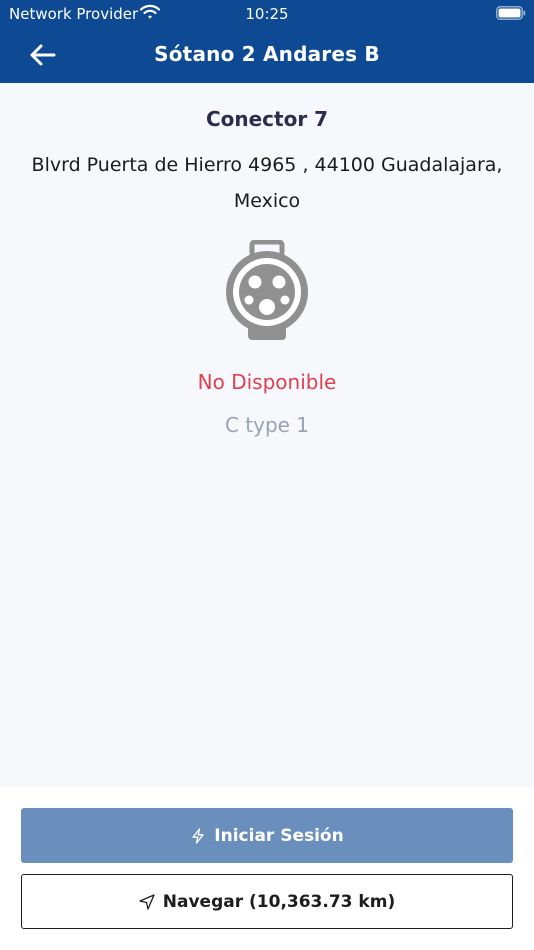 The image size is (534, 950). I want to click on status-bar: Network Provider 10:25, so click(267, 14).